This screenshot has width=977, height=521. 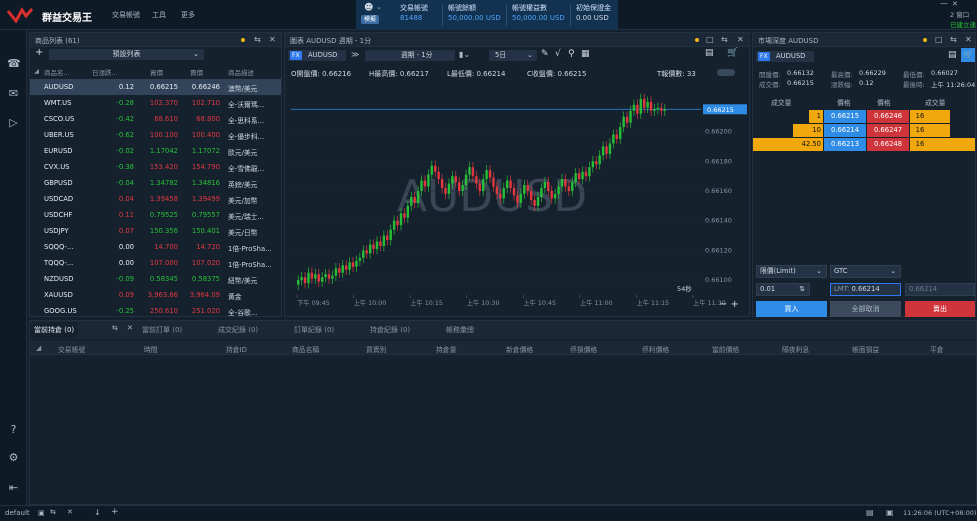 I want to click on download-icon: ↓, so click(x=97, y=512).